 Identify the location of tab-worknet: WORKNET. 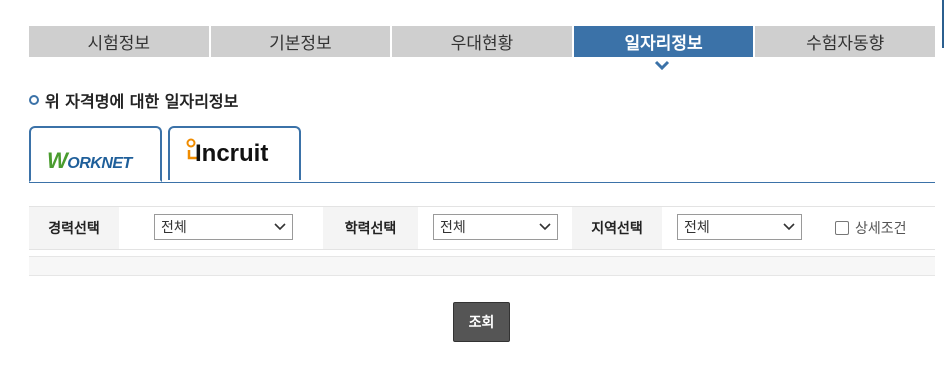
(95, 154).